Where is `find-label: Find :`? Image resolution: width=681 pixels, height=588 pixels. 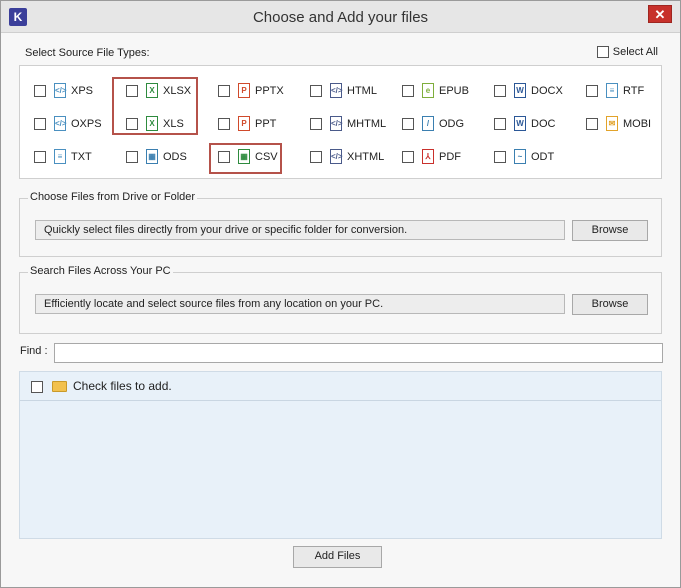
find-label: Find : is located at coordinates (34, 351).